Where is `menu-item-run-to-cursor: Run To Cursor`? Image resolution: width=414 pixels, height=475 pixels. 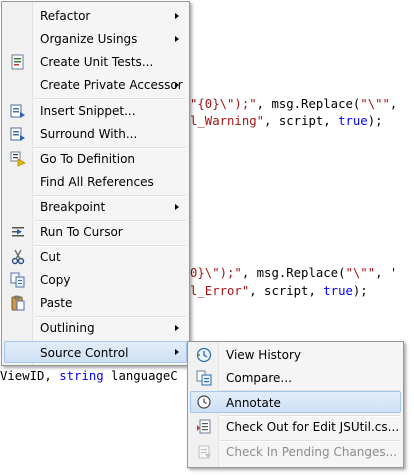 menu-item-run-to-cursor: Run To Cursor is located at coordinates (95, 232).